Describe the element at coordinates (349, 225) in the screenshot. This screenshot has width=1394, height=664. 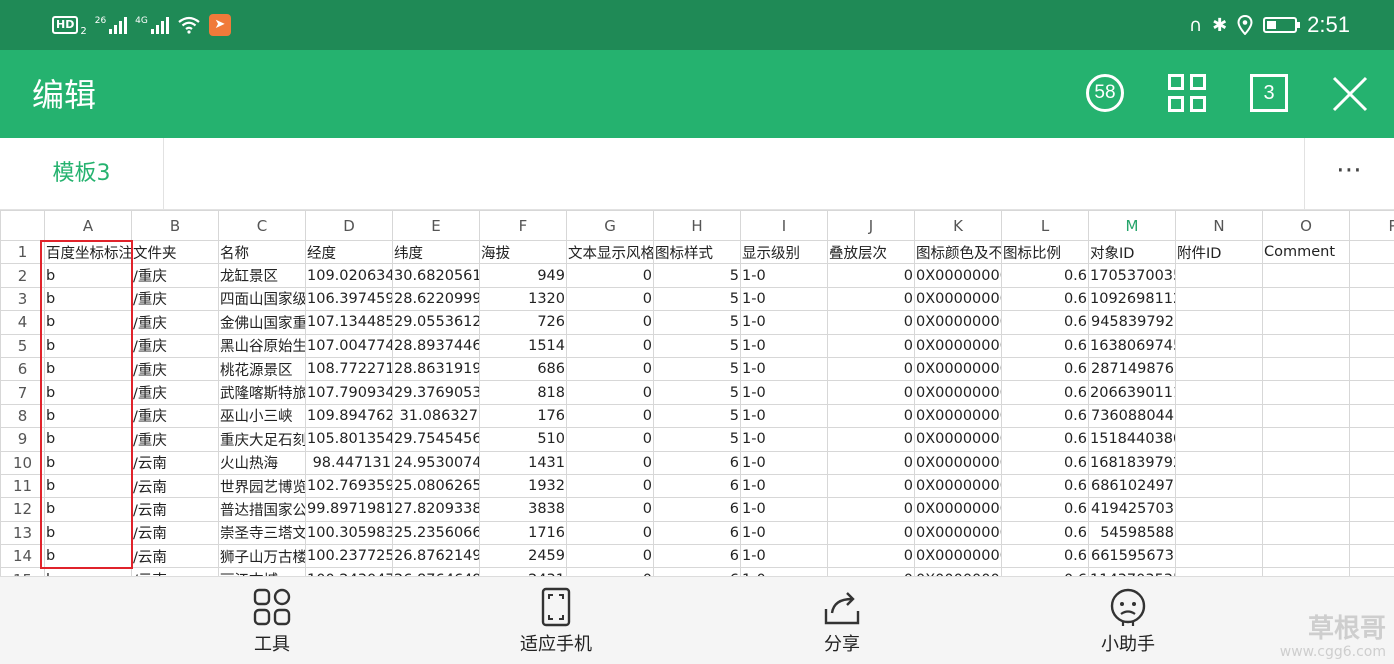
I see `column-header-d: D` at that location.